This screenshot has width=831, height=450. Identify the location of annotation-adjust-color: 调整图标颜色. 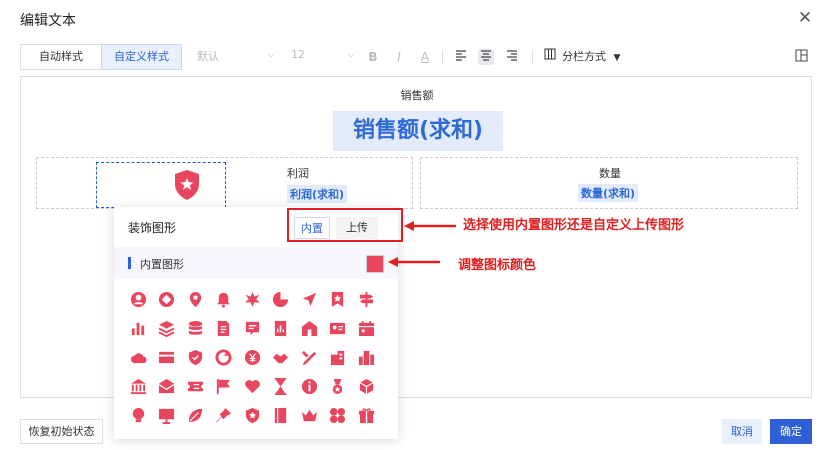
(497, 265).